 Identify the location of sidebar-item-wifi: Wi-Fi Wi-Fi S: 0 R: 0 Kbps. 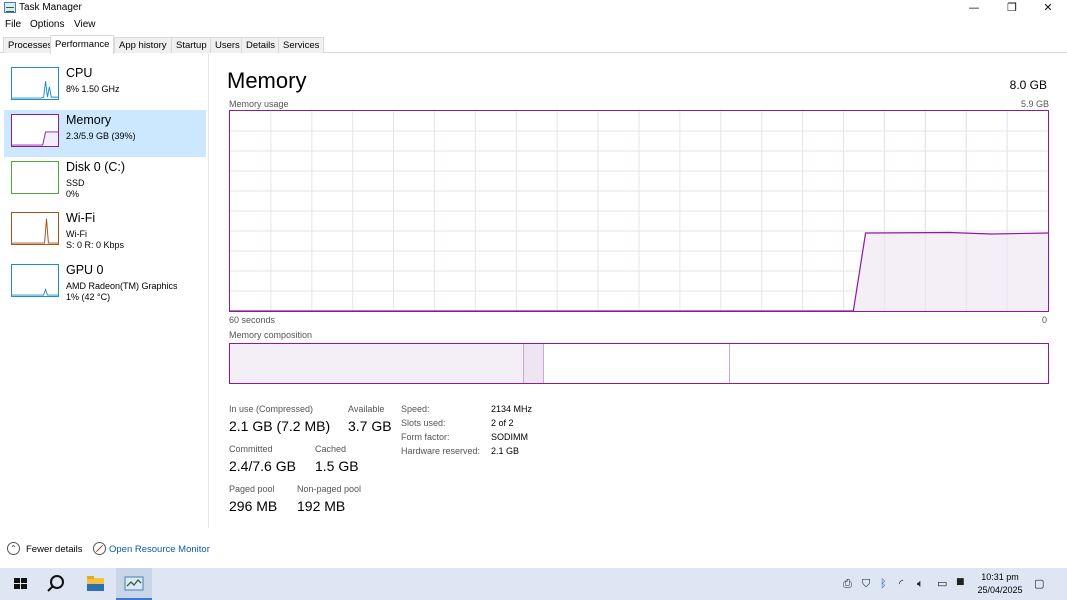
(105, 231).